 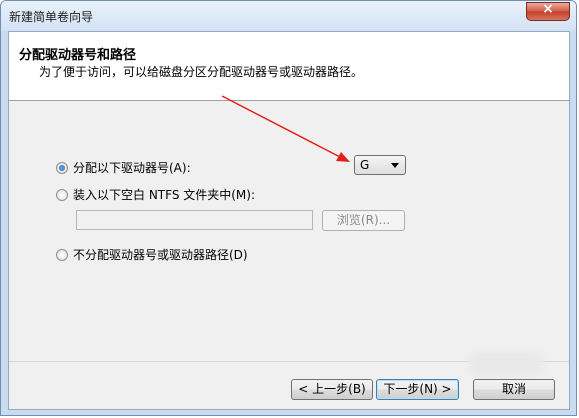 What do you see at coordinates (506, 364) in the screenshot?
I see `blurred-watermark` at bounding box center [506, 364].